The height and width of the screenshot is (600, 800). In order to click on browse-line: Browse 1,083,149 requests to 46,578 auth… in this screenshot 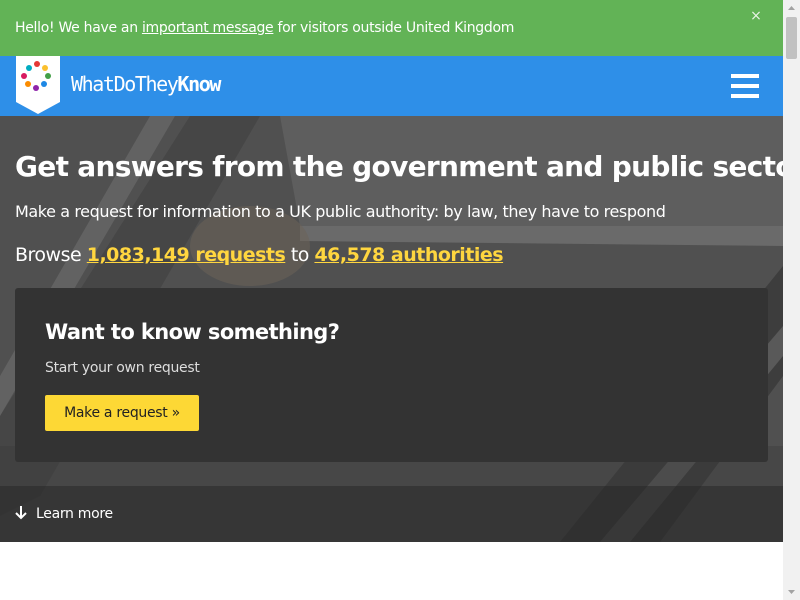, I will do `click(259, 255)`.